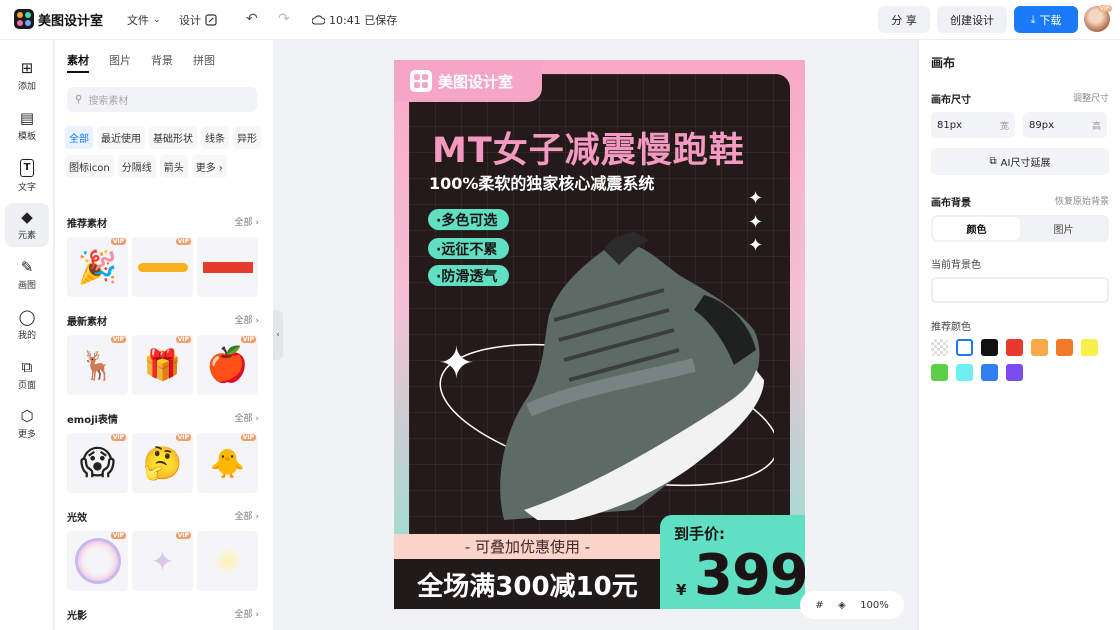 Image resolution: width=1120 pixels, height=630 pixels. I want to click on app-logo: 美图设计室, so click(58, 19).